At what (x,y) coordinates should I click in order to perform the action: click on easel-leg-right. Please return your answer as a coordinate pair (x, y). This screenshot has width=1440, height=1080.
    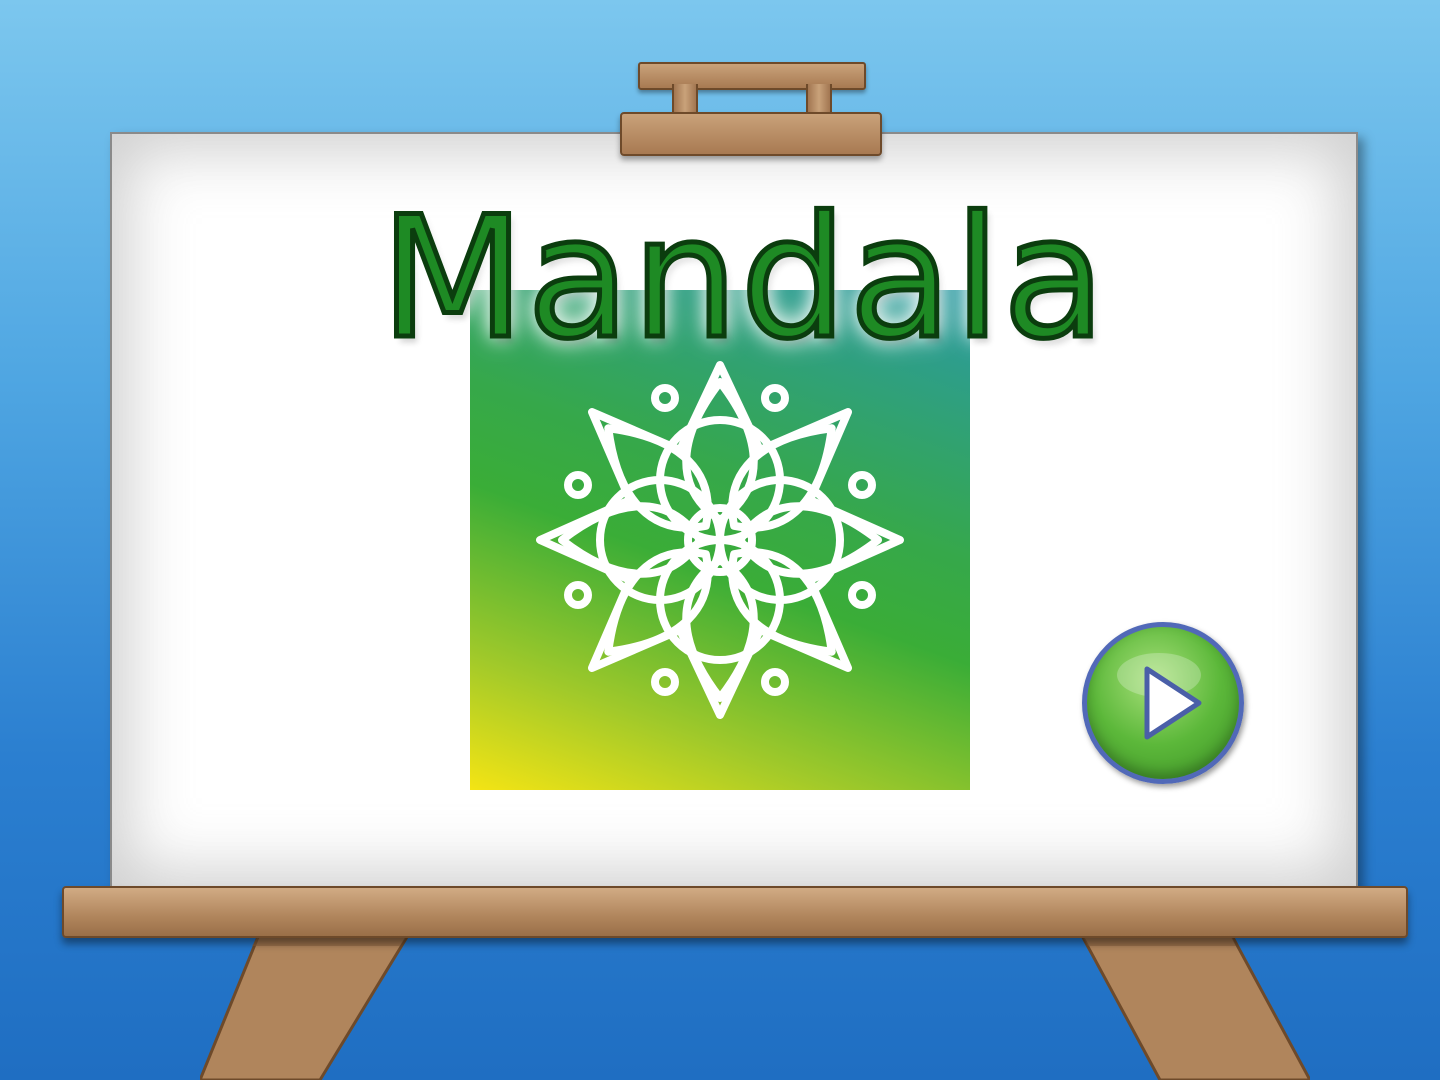
    Looking at the image, I should click on (1195, 1006).